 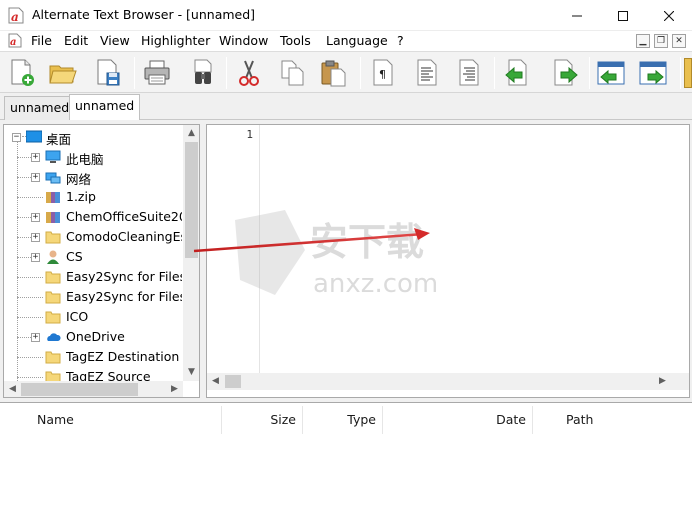 What do you see at coordinates (111, 420) in the screenshot?
I see `column-name: Name` at bounding box center [111, 420].